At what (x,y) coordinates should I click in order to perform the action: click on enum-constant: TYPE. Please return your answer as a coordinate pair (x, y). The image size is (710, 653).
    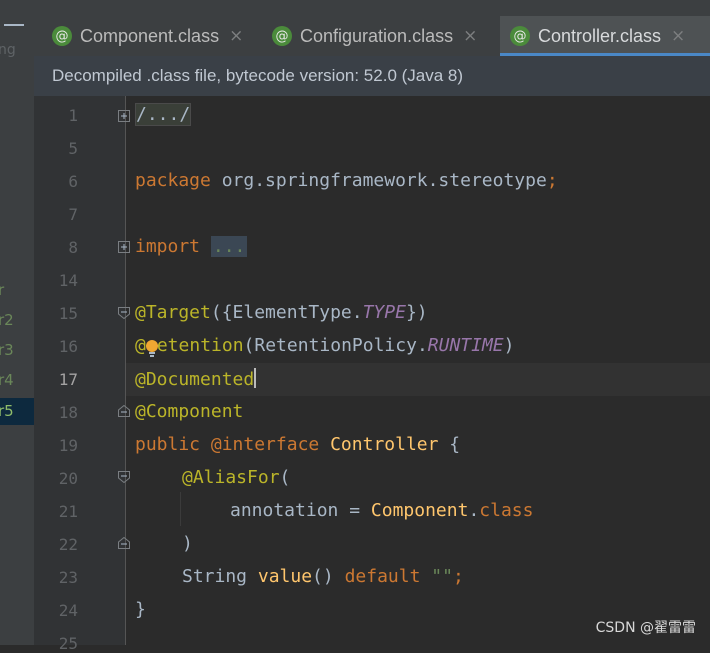
    Looking at the image, I should click on (384, 312).